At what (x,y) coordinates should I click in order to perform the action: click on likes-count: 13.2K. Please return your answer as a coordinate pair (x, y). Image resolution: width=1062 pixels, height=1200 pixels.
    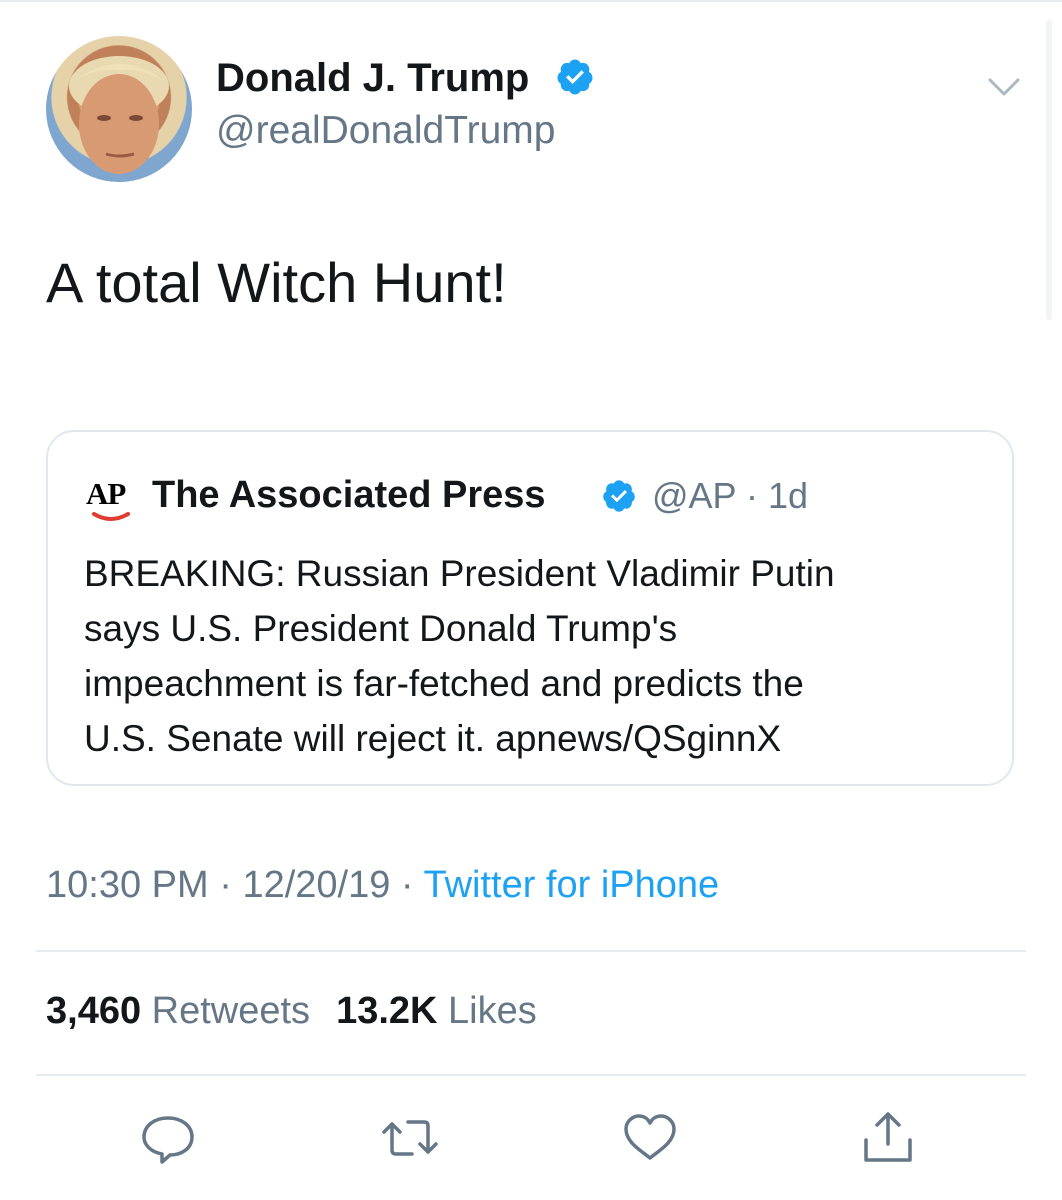
    Looking at the image, I should click on (387, 1011).